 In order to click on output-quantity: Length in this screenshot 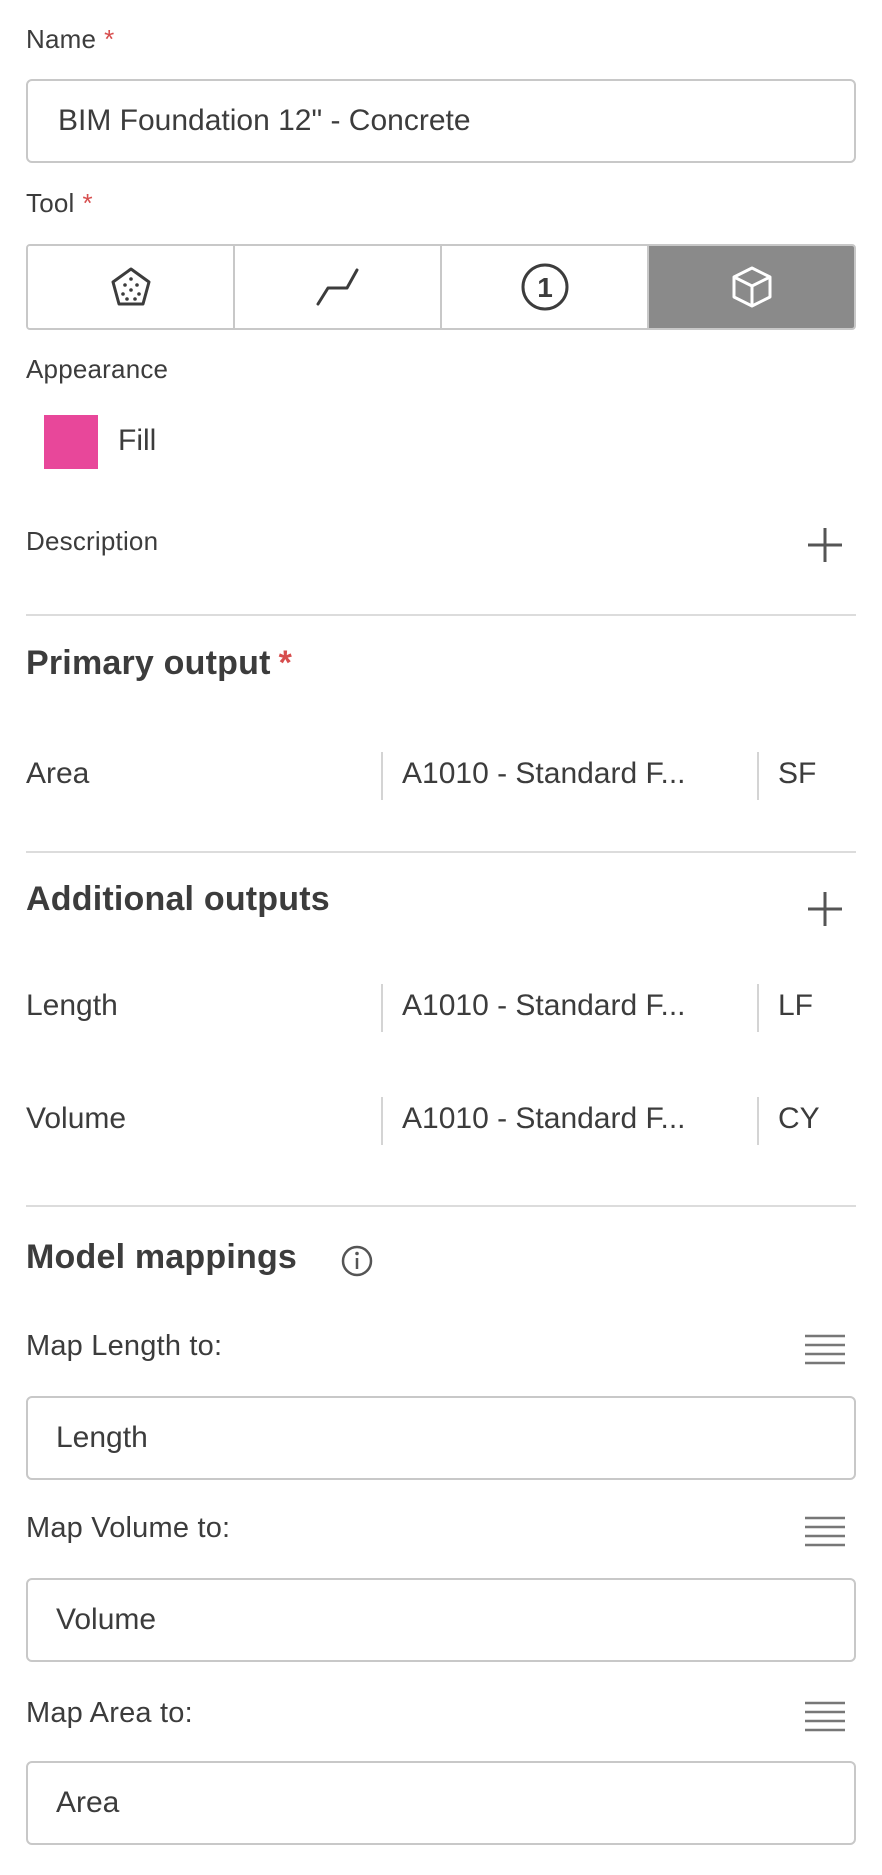, I will do `click(72, 1005)`.